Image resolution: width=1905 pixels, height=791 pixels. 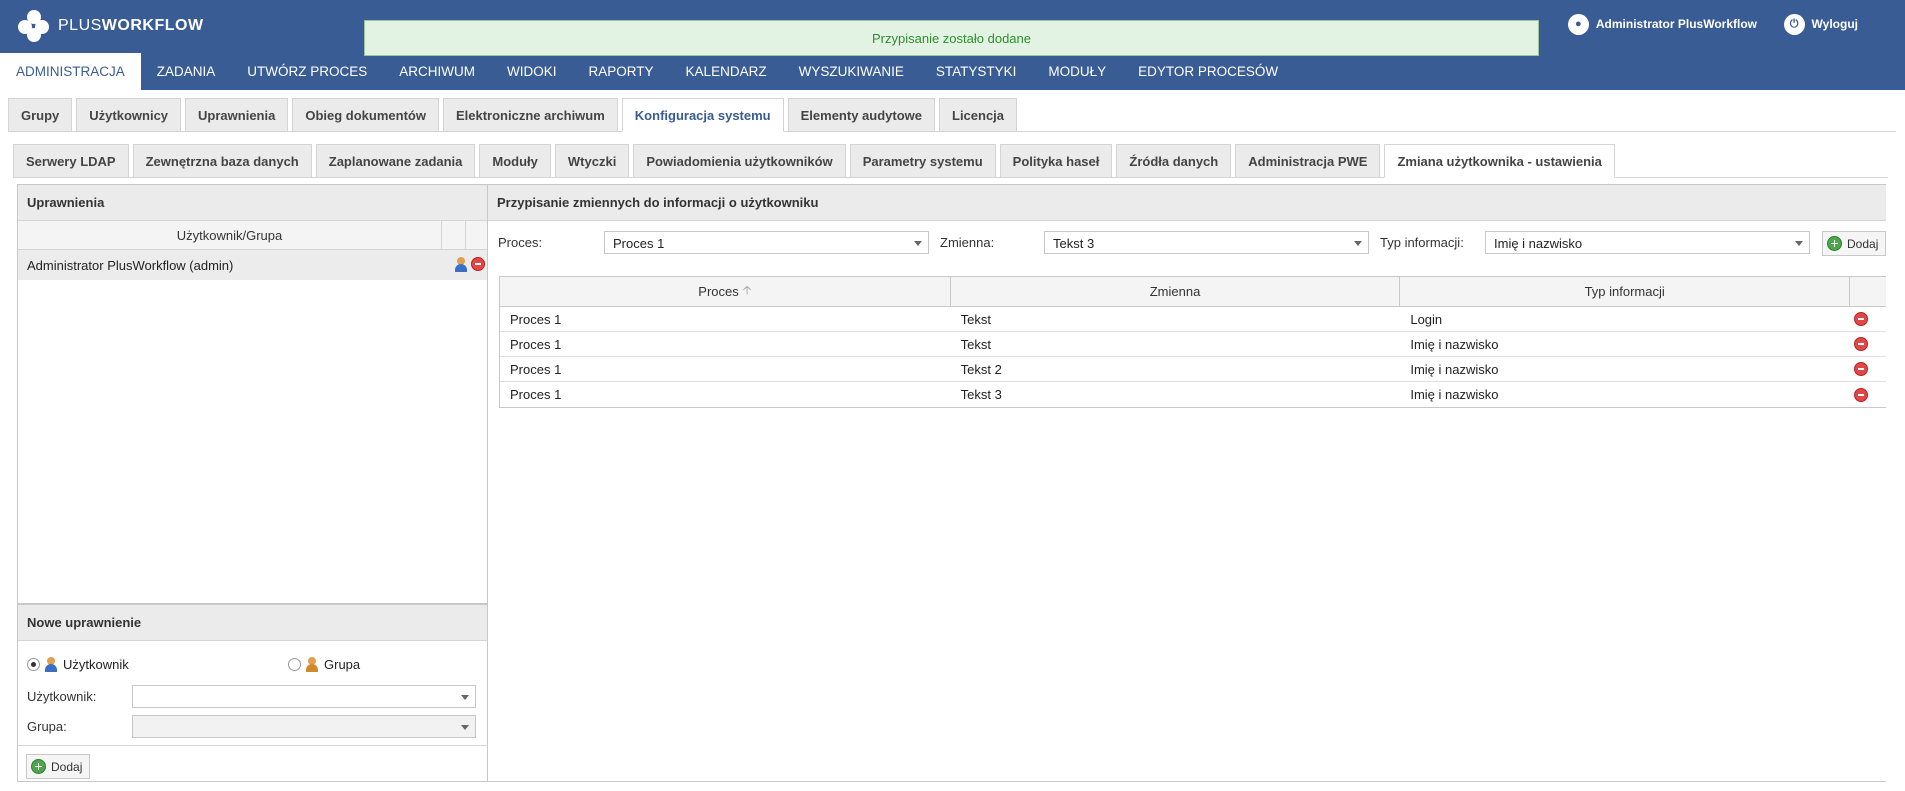 What do you see at coordinates (252, 623) in the screenshot?
I see `new-permission-title: Nowe uprawnienie` at bounding box center [252, 623].